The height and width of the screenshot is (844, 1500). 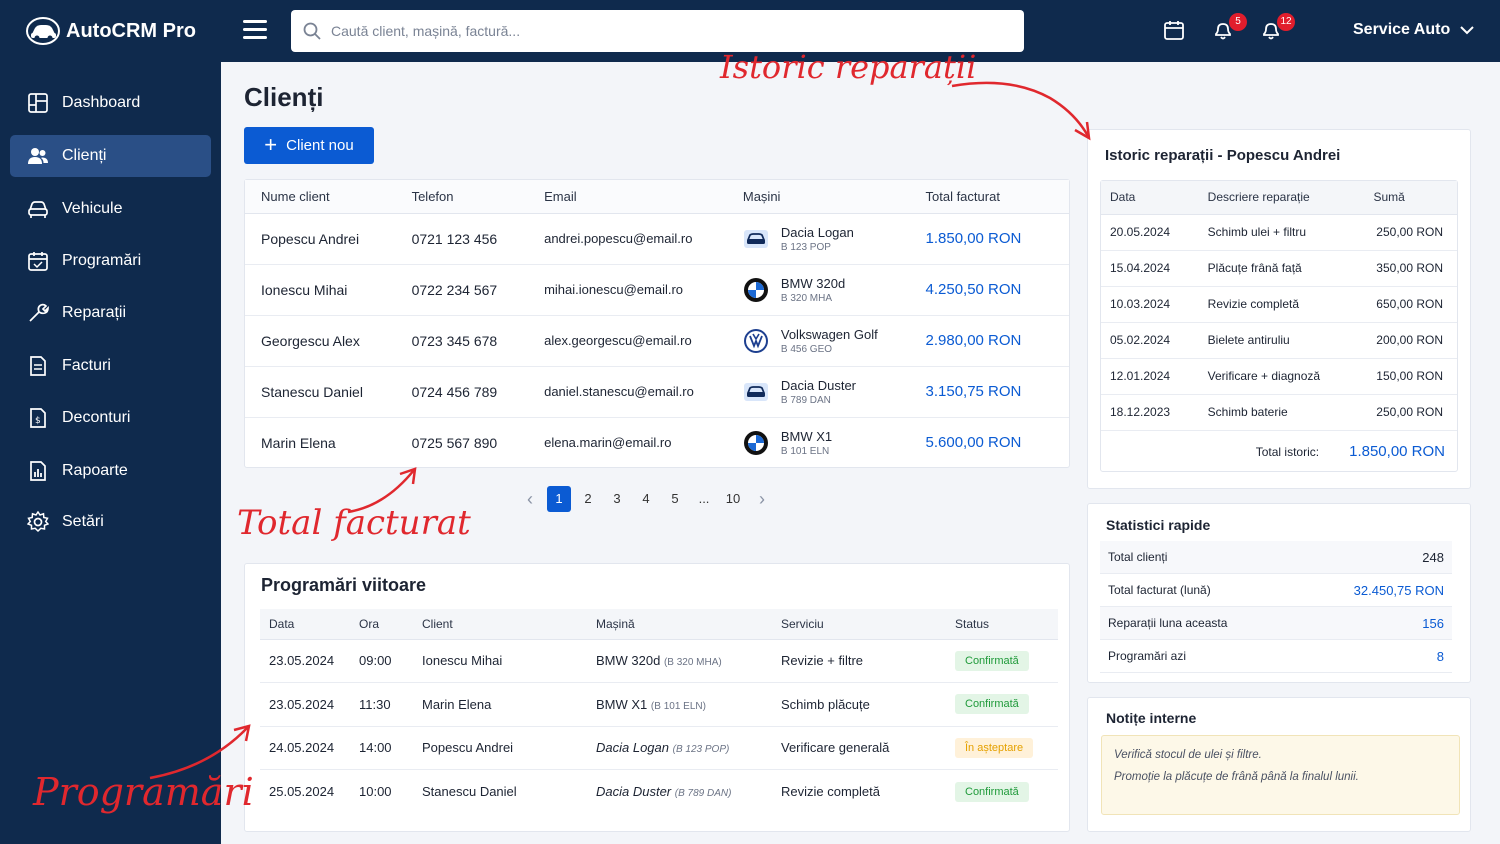 I want to click on pagination-page: 10, so click(x=733, y=499).